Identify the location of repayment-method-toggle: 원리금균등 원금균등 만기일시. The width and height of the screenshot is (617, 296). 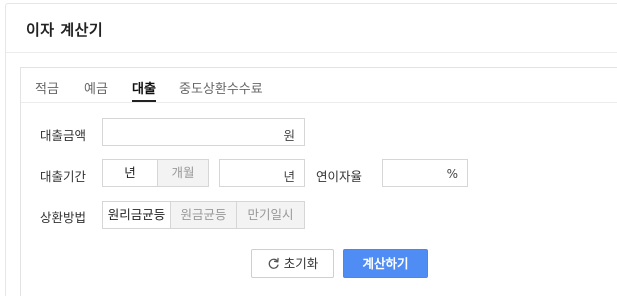
(203, 215).